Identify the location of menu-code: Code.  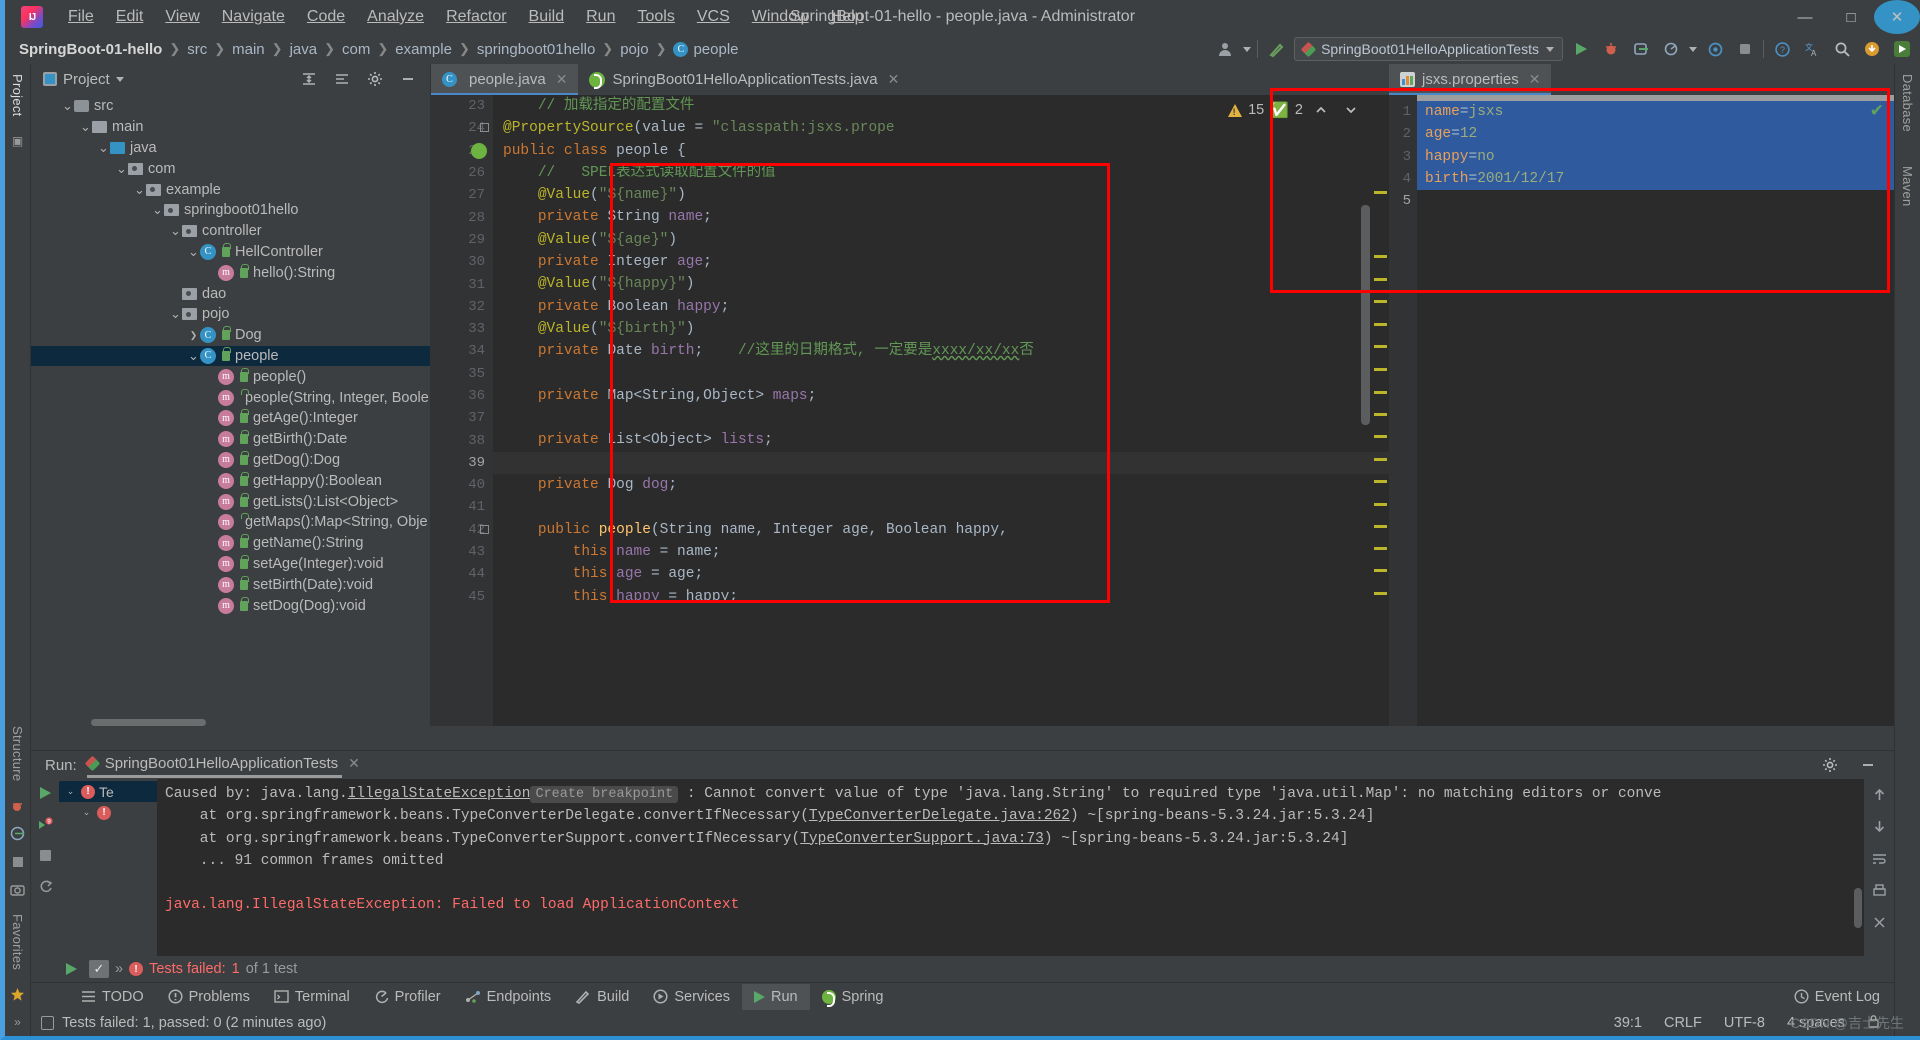
(326, 17).